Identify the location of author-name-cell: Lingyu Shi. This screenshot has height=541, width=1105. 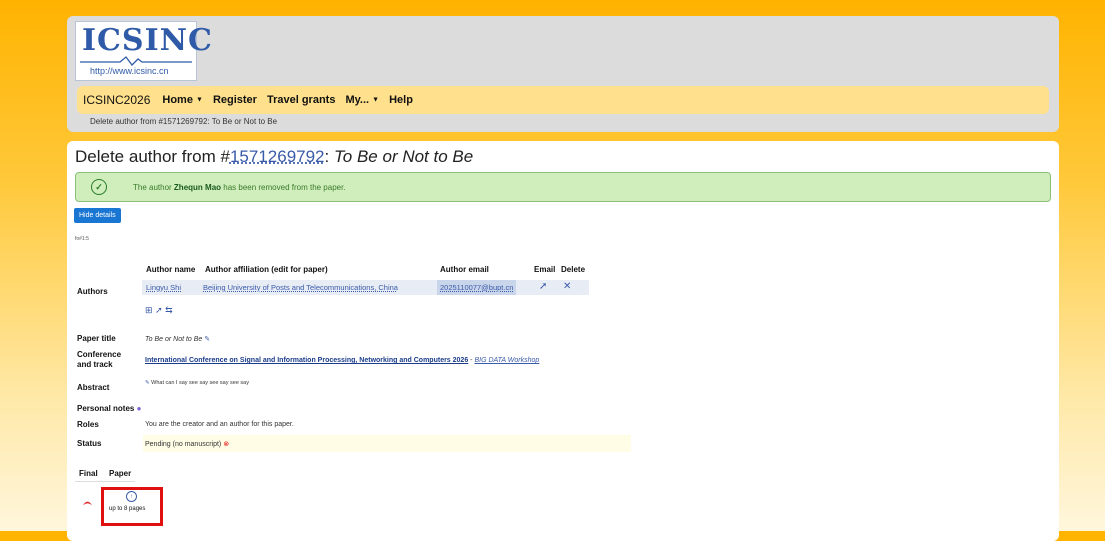
(163, 287).